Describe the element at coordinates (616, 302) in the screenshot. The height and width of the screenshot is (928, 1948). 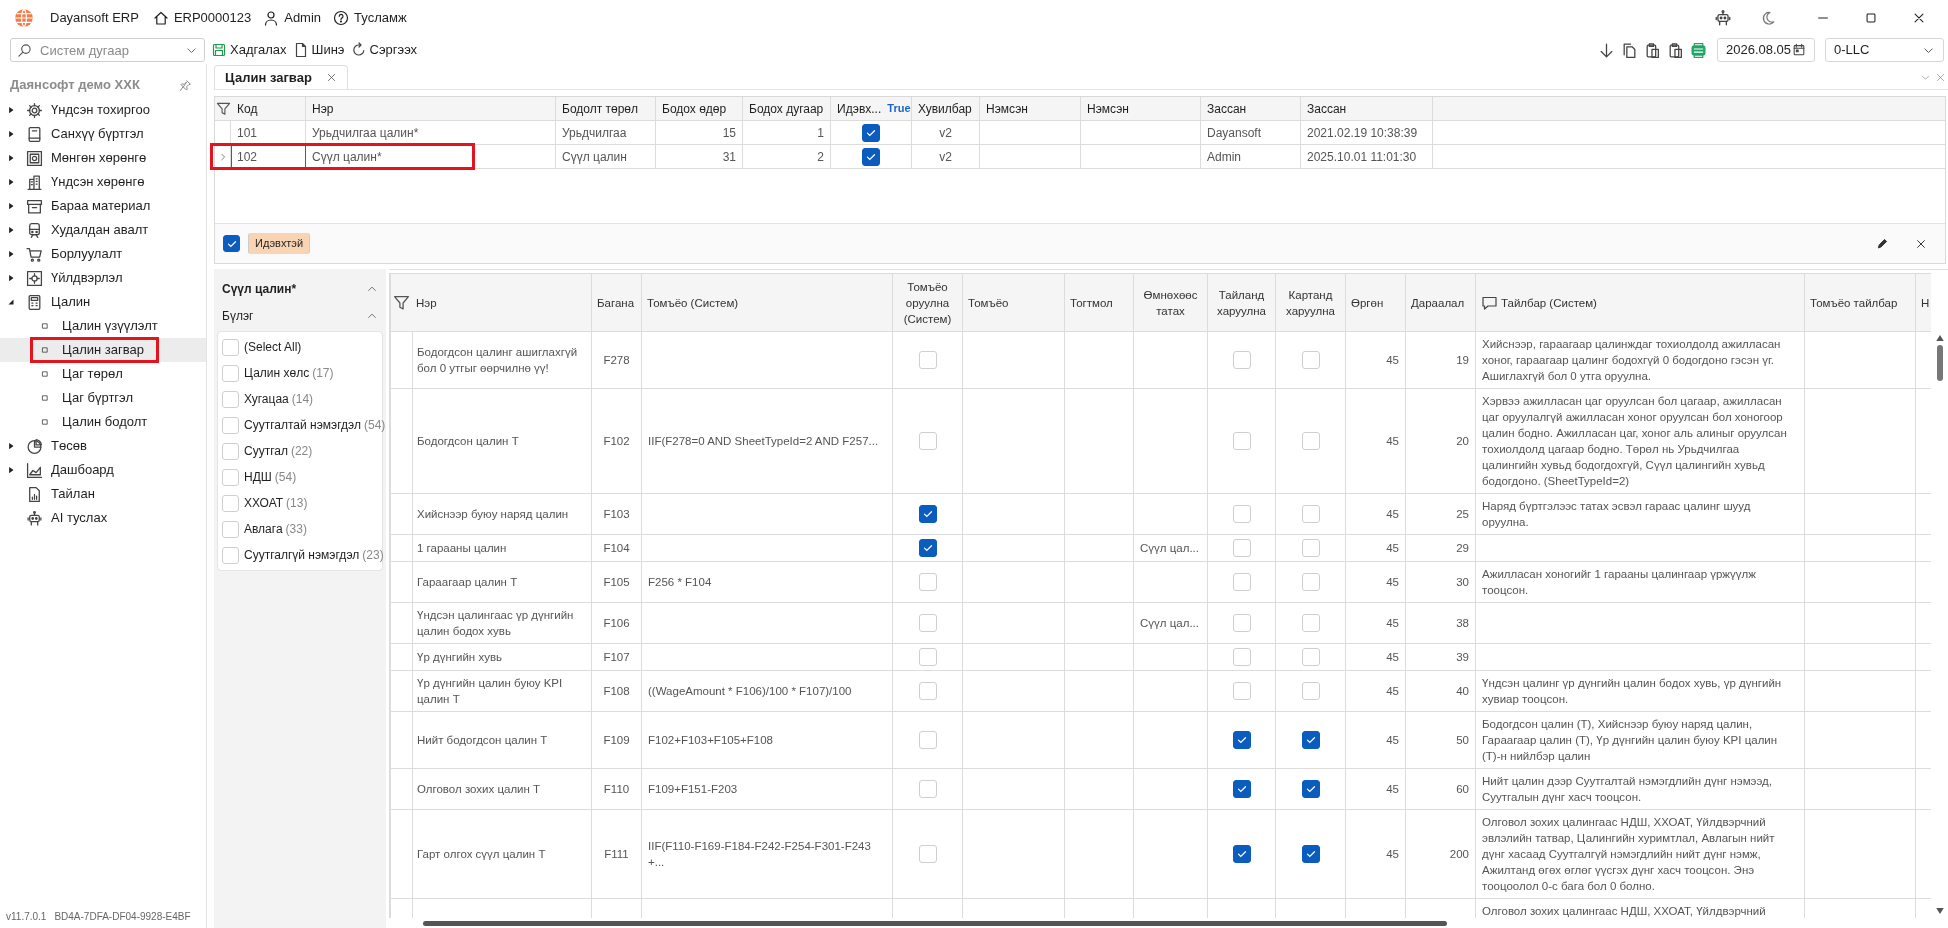
I see `column-header: Багана` at that location.